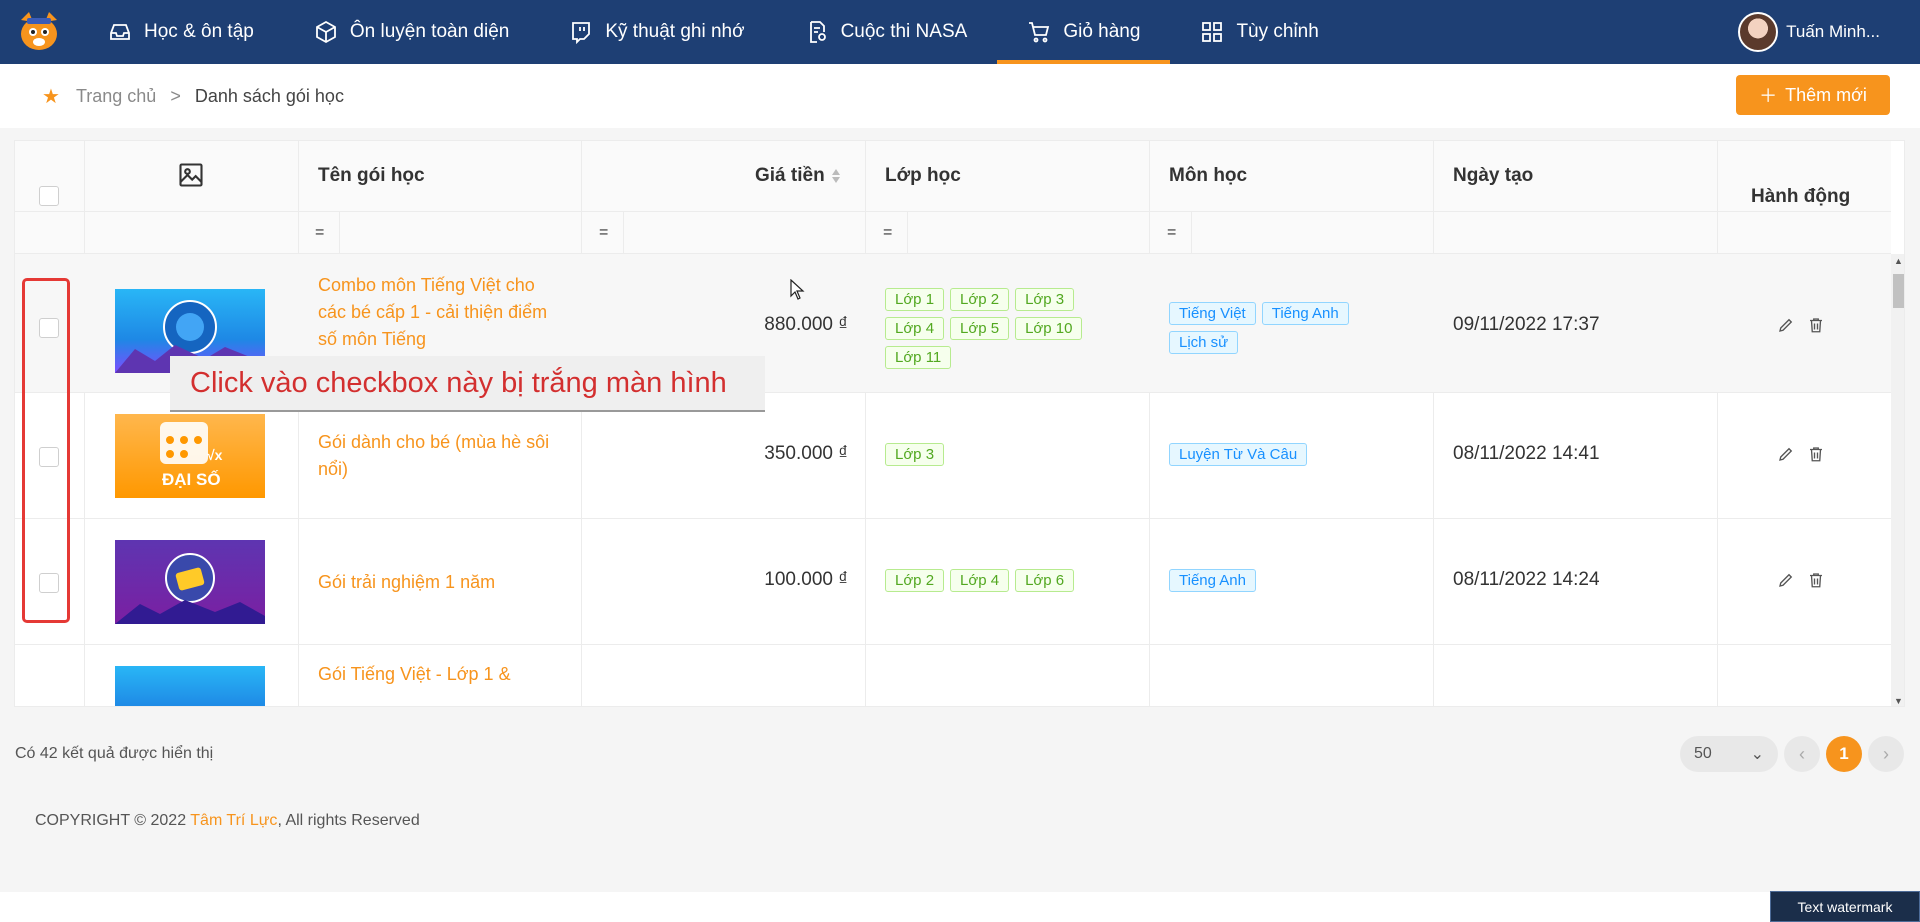  I want to click on created-date: 08/11/2022 14:24, so click(1526, 579).